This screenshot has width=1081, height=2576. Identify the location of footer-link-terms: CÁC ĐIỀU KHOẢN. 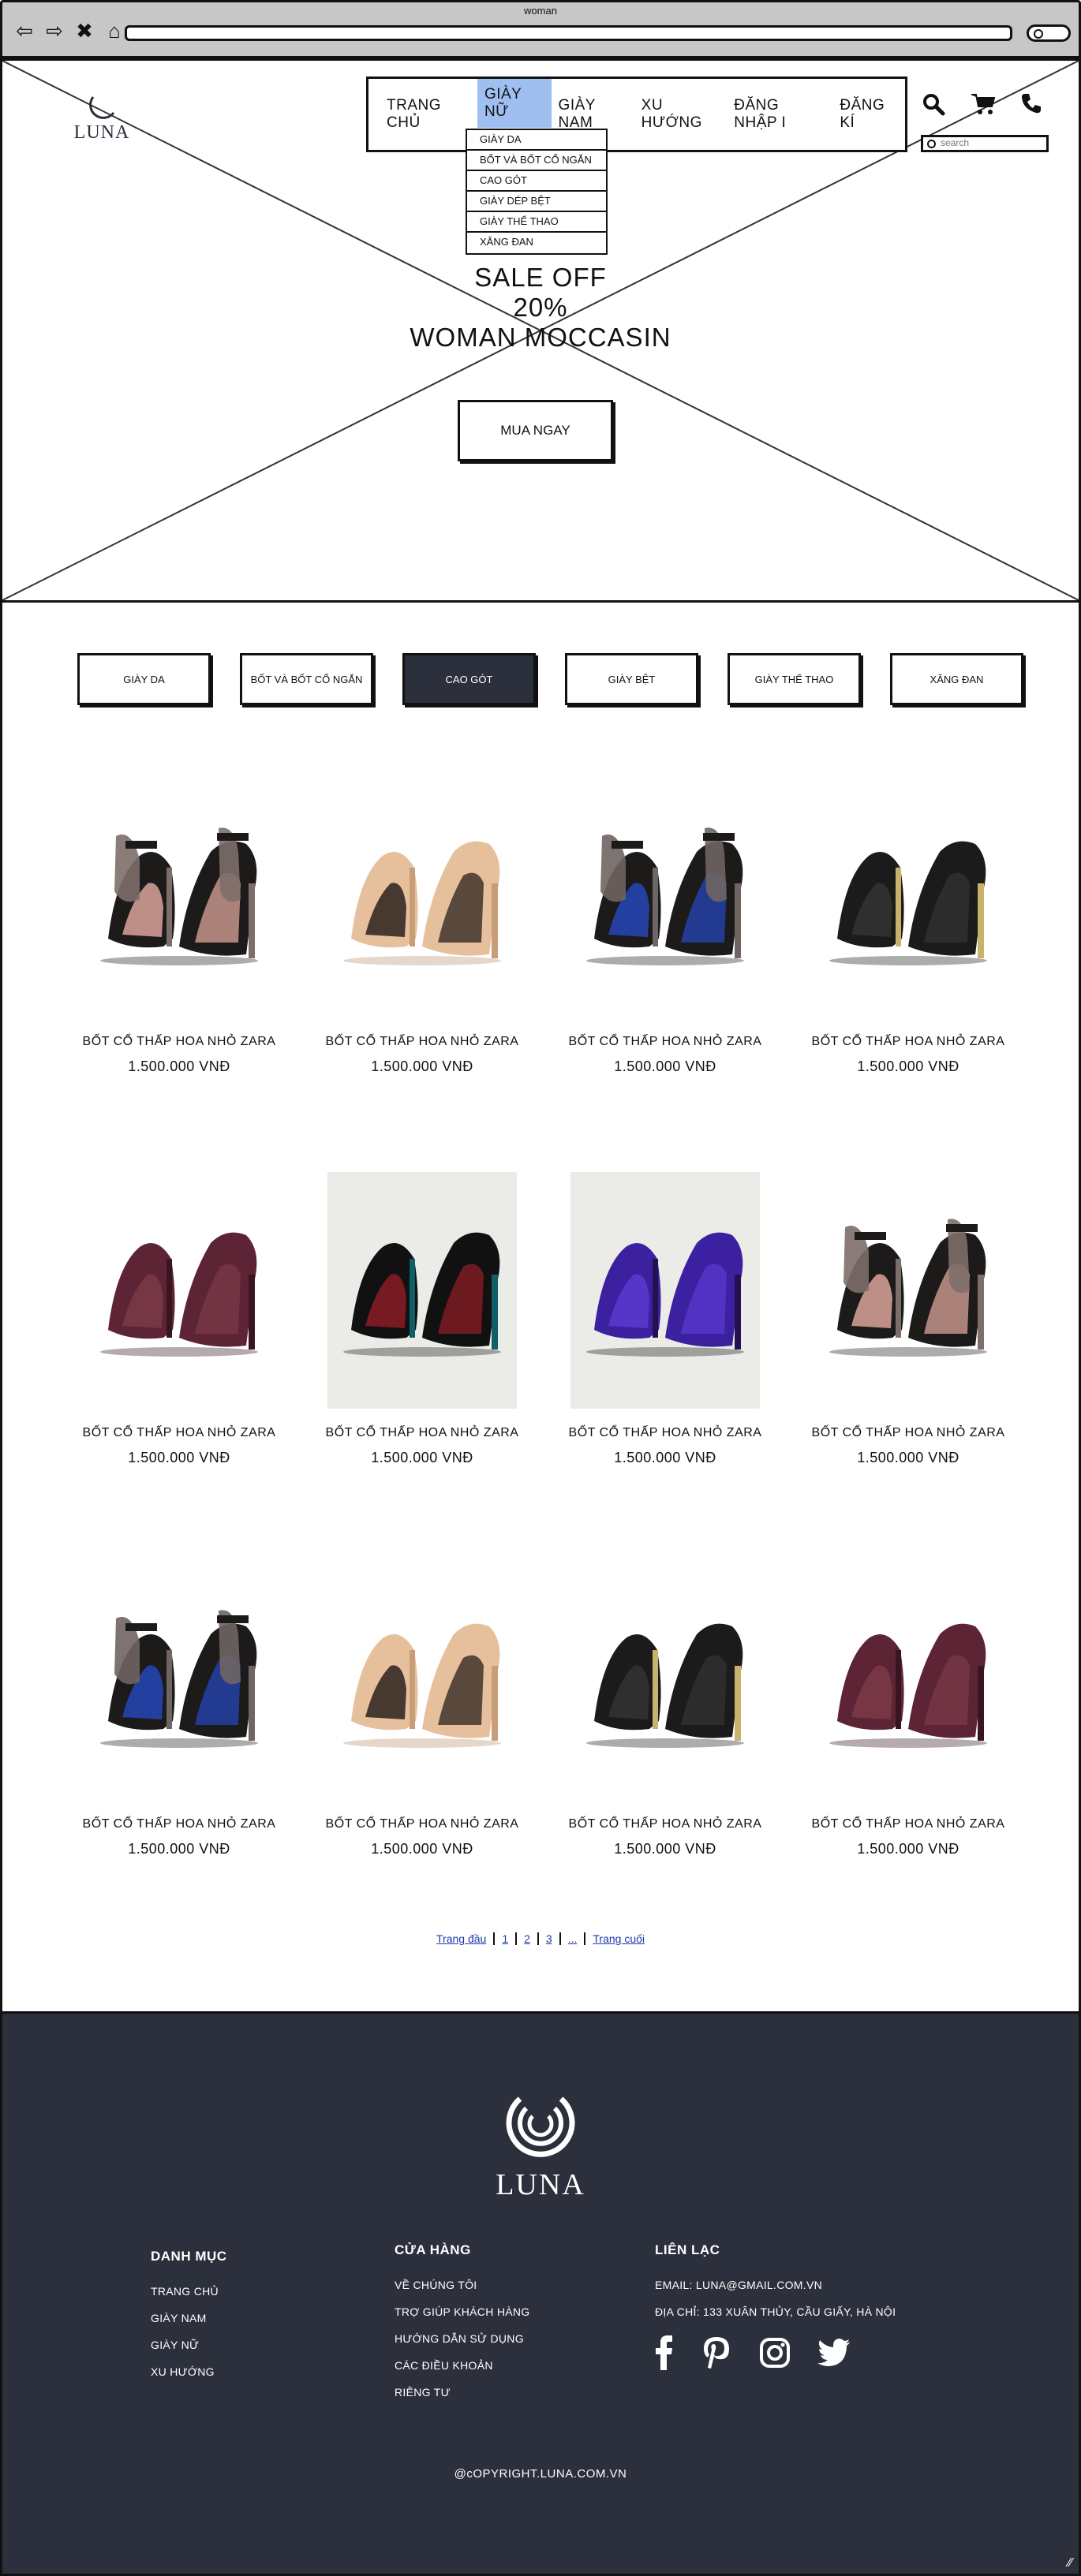
(462, 2365).